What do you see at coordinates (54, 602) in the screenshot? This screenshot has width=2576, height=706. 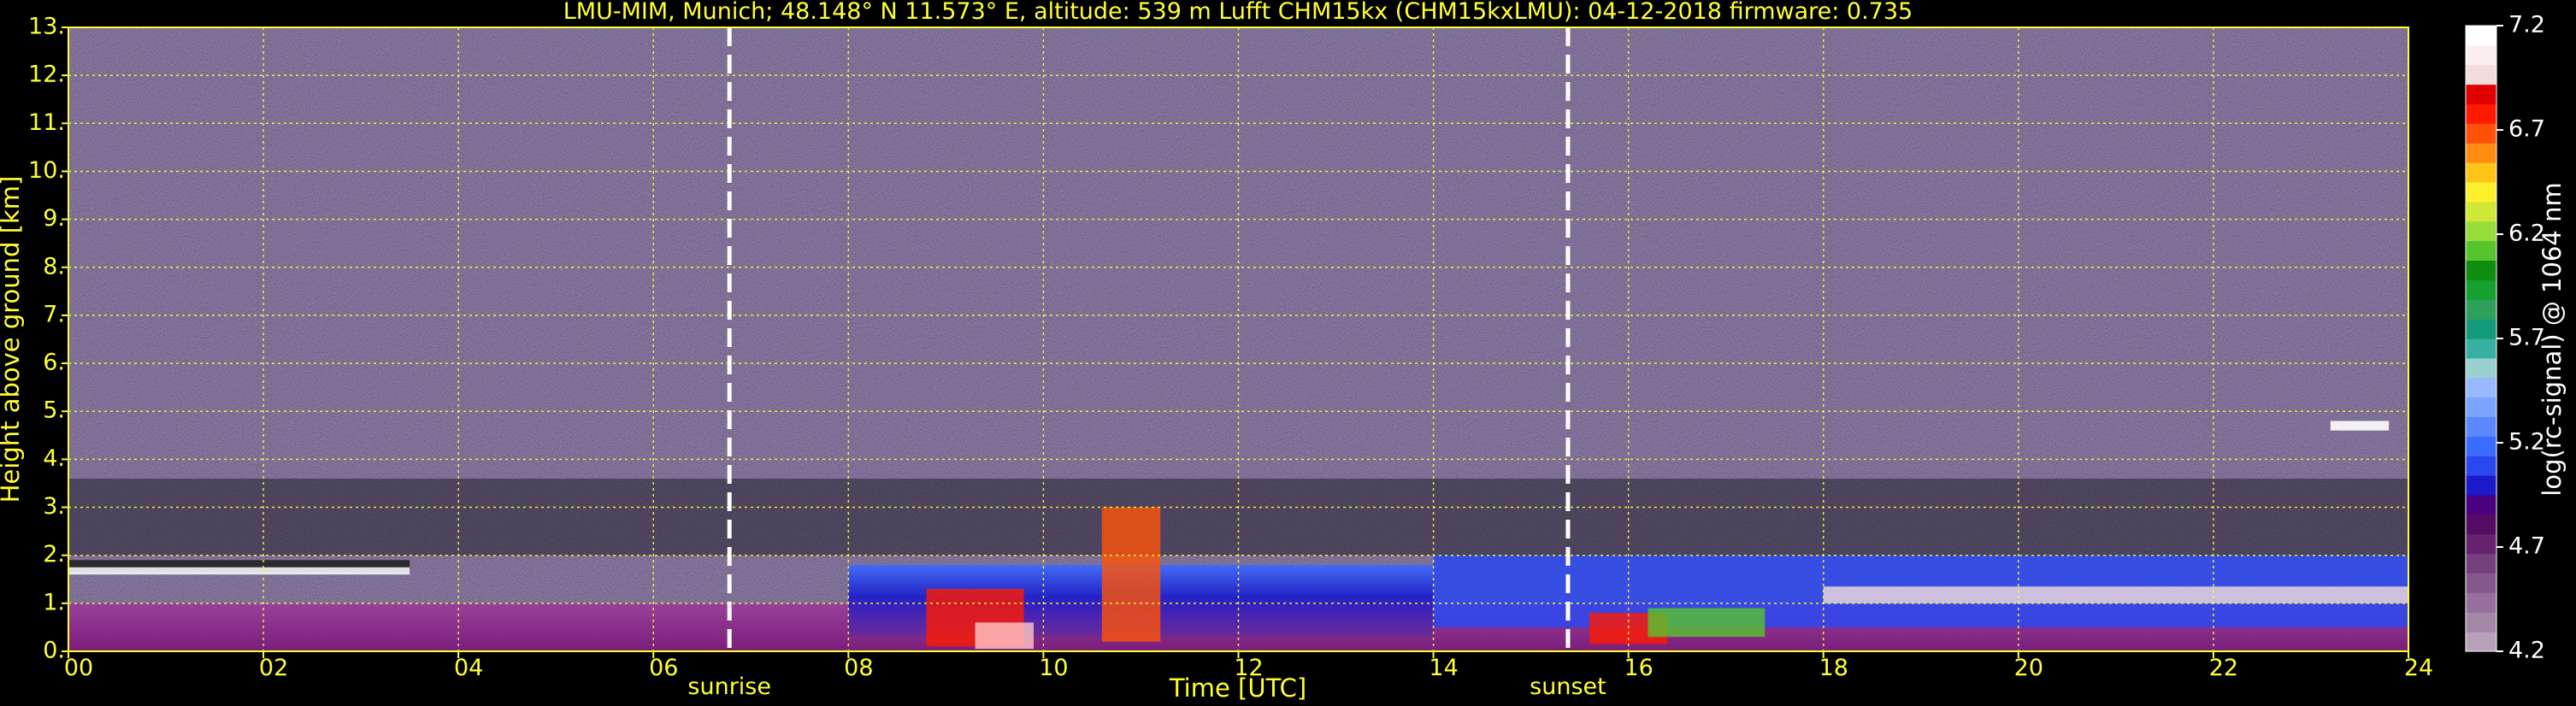 I see `y-tick-label: 1.` at bounding box center [54, 602].